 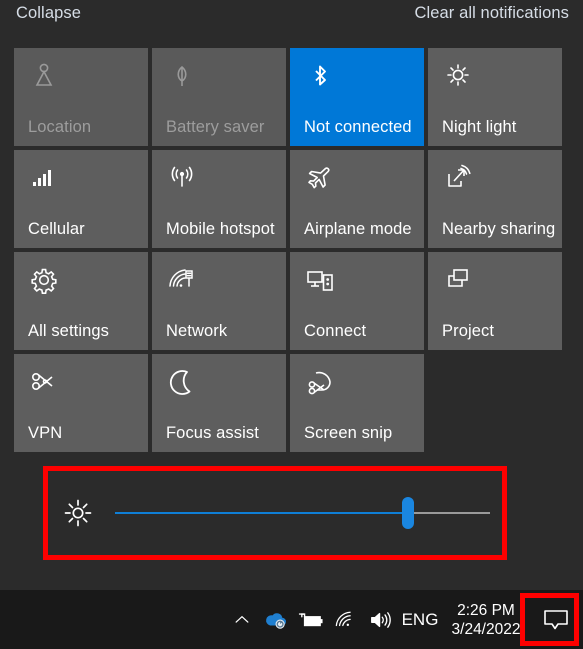 I want to click on onedrive-tray-button, so click(x=276, y=619).